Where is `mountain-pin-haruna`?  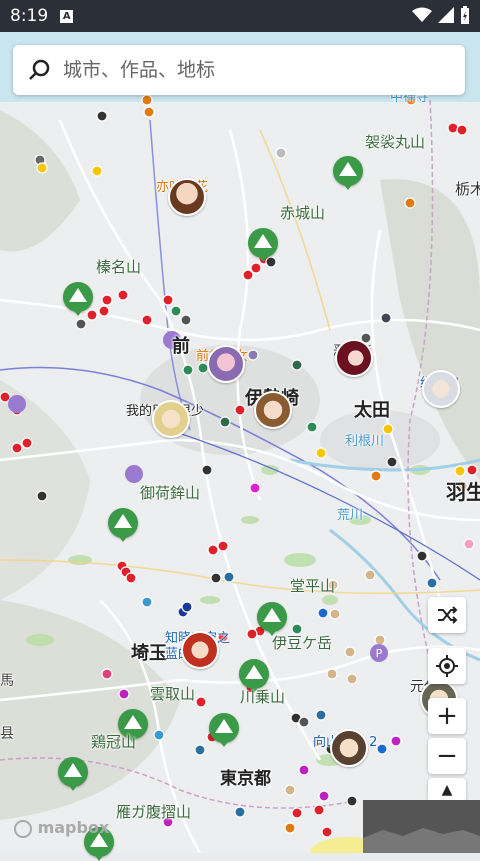
mountain-pin-haruna is located at coordinates (78, 299).